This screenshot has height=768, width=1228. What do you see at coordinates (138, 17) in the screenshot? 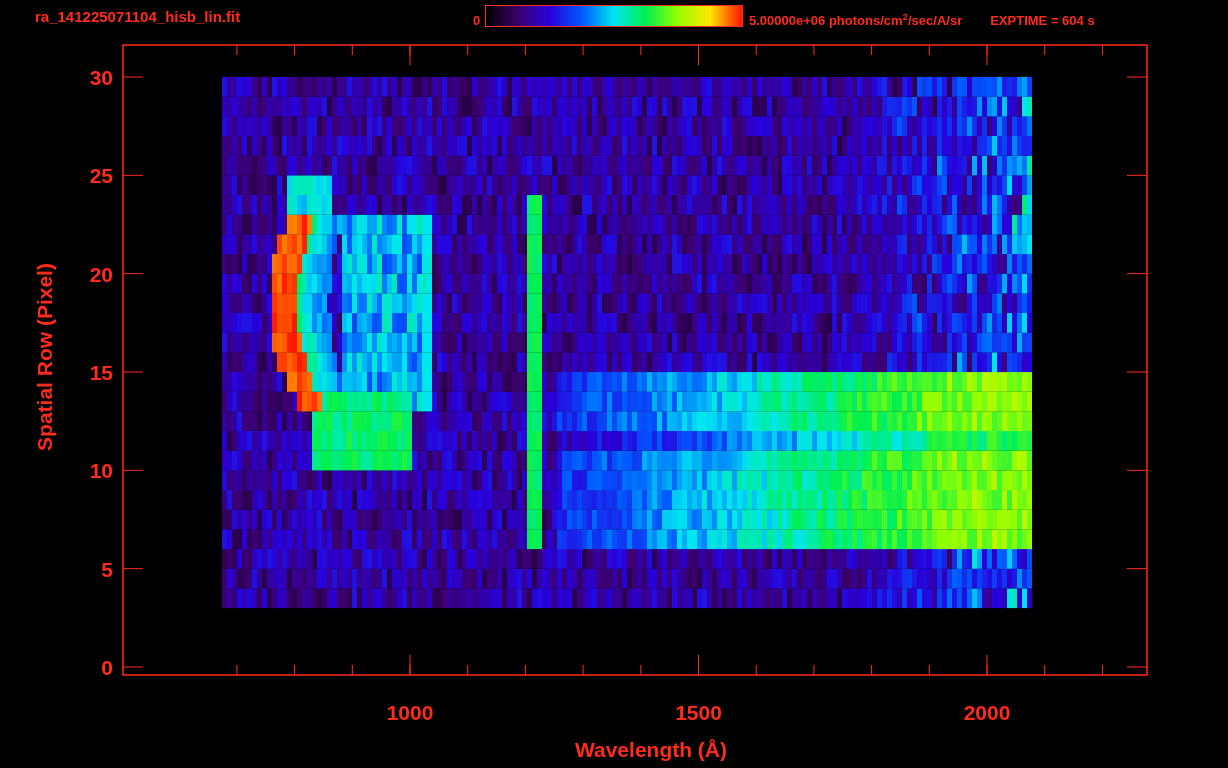
I see `file-title: ra_141225071104_hisb_lin.fit` at bounding box center [138, 17].